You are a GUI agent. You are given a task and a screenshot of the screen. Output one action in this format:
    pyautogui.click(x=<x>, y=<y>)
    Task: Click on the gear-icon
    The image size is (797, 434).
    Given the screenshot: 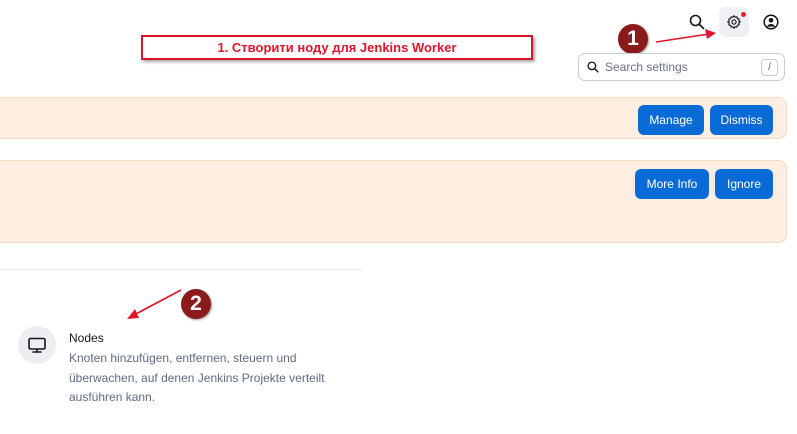 What is the action you would take?
    pyautogui.click(x=734, y=22)
    